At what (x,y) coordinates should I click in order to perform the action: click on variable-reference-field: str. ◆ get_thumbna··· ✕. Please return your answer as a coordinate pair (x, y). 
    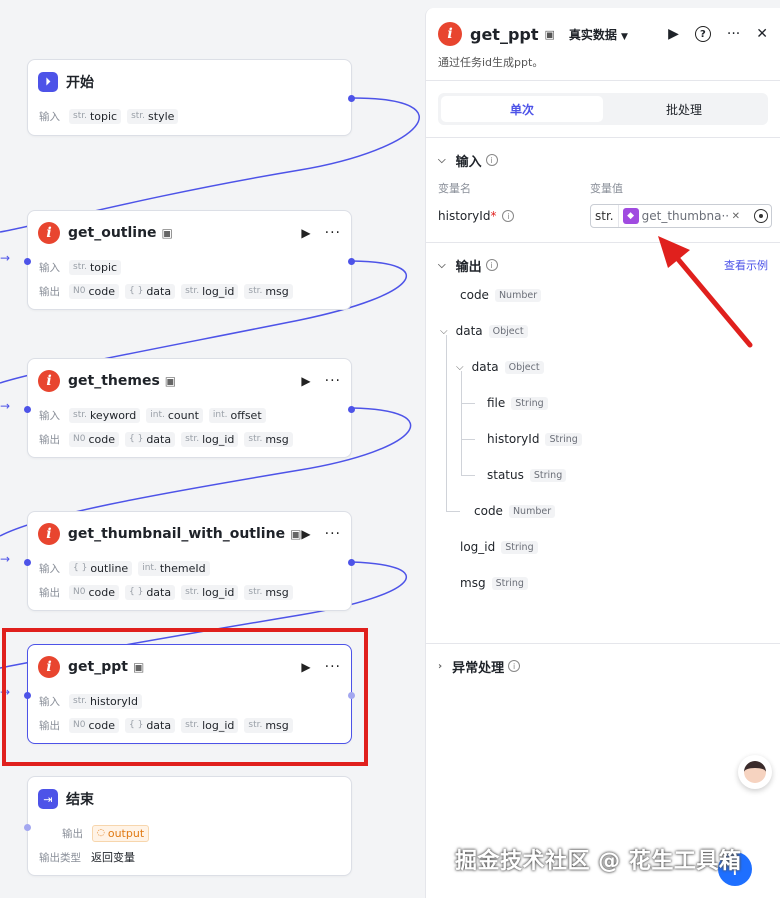
    Looking at the image, I should click on (681, 216).